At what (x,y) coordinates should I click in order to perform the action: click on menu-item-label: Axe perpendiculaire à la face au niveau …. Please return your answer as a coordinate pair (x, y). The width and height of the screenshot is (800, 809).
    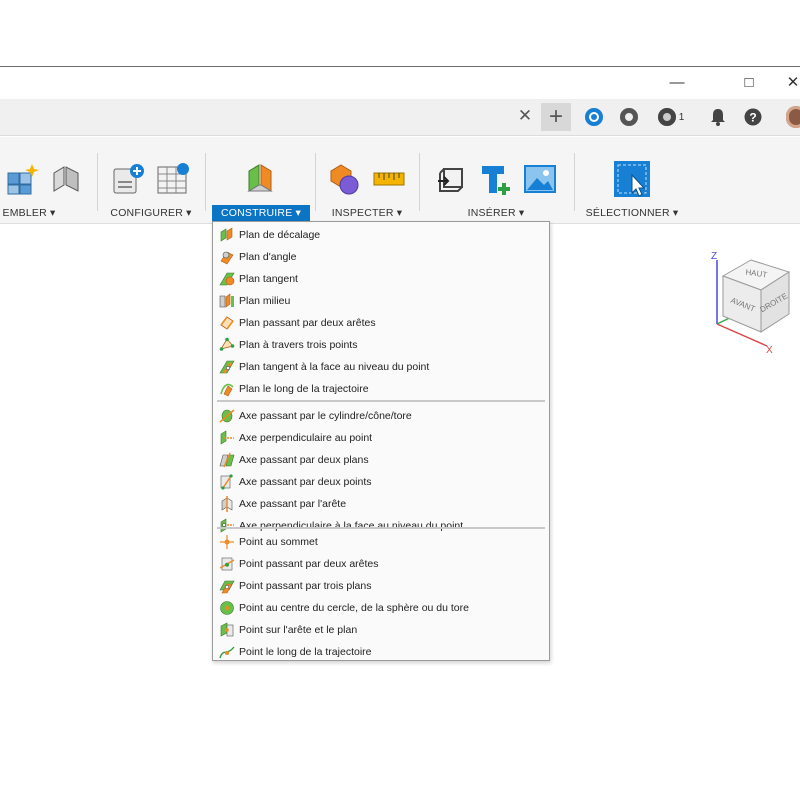
    Looking at the image, I should click on (351, 525).